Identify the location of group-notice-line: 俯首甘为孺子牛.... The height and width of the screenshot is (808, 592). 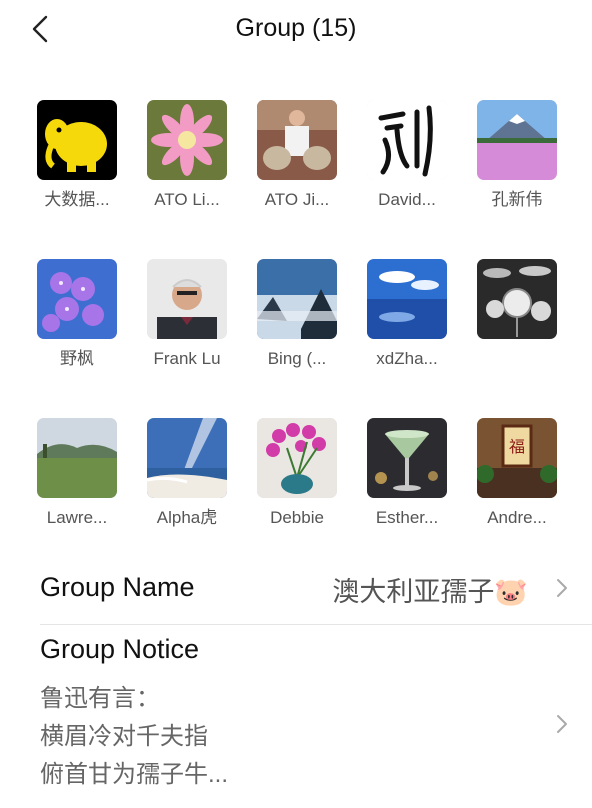
(134, 774).